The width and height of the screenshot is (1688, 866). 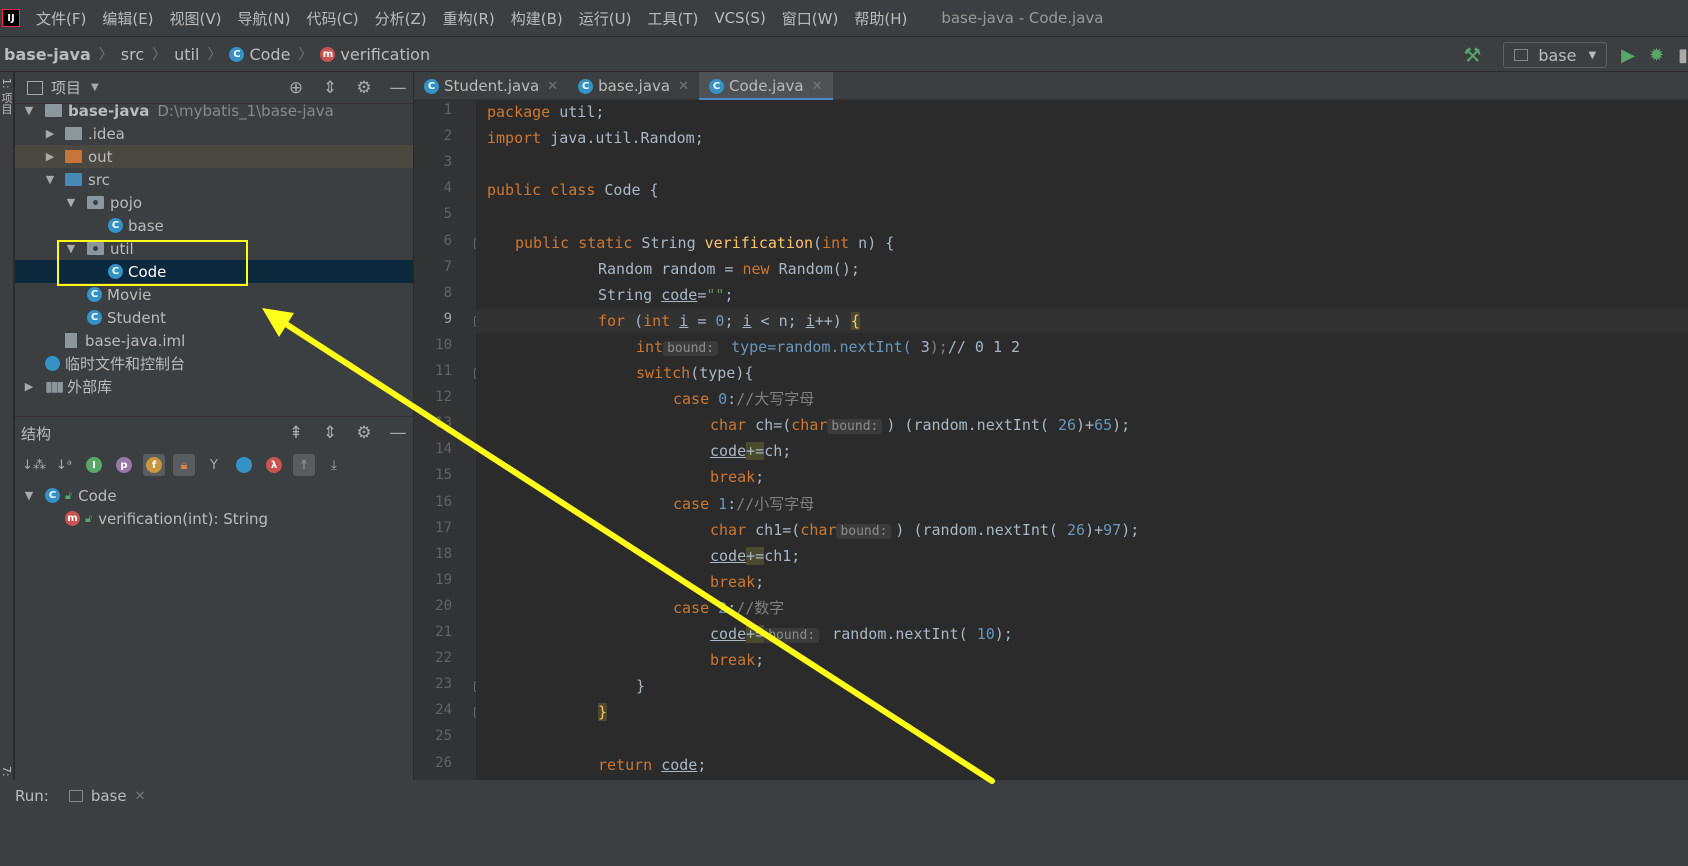 What do you see at coordinates (214, 225) in the screenshot?
I see `tree-item-base: Cbase` at bounding box center [214, 225].